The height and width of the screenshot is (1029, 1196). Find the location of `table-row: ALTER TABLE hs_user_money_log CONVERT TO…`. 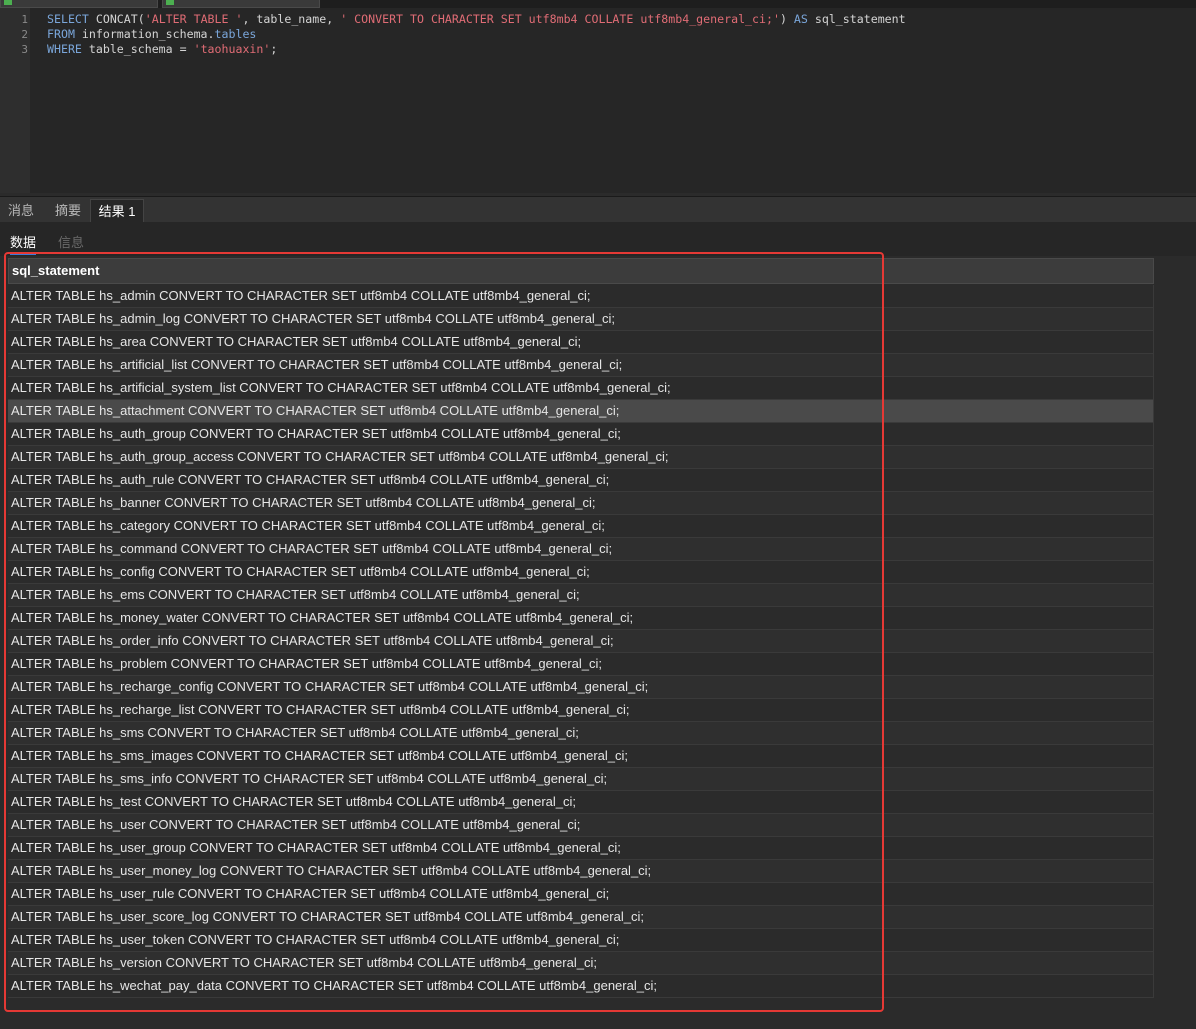

table-row: ALTER TABLE hs_user_money_log CONVERT TO… is located at coordinates (581, 871).